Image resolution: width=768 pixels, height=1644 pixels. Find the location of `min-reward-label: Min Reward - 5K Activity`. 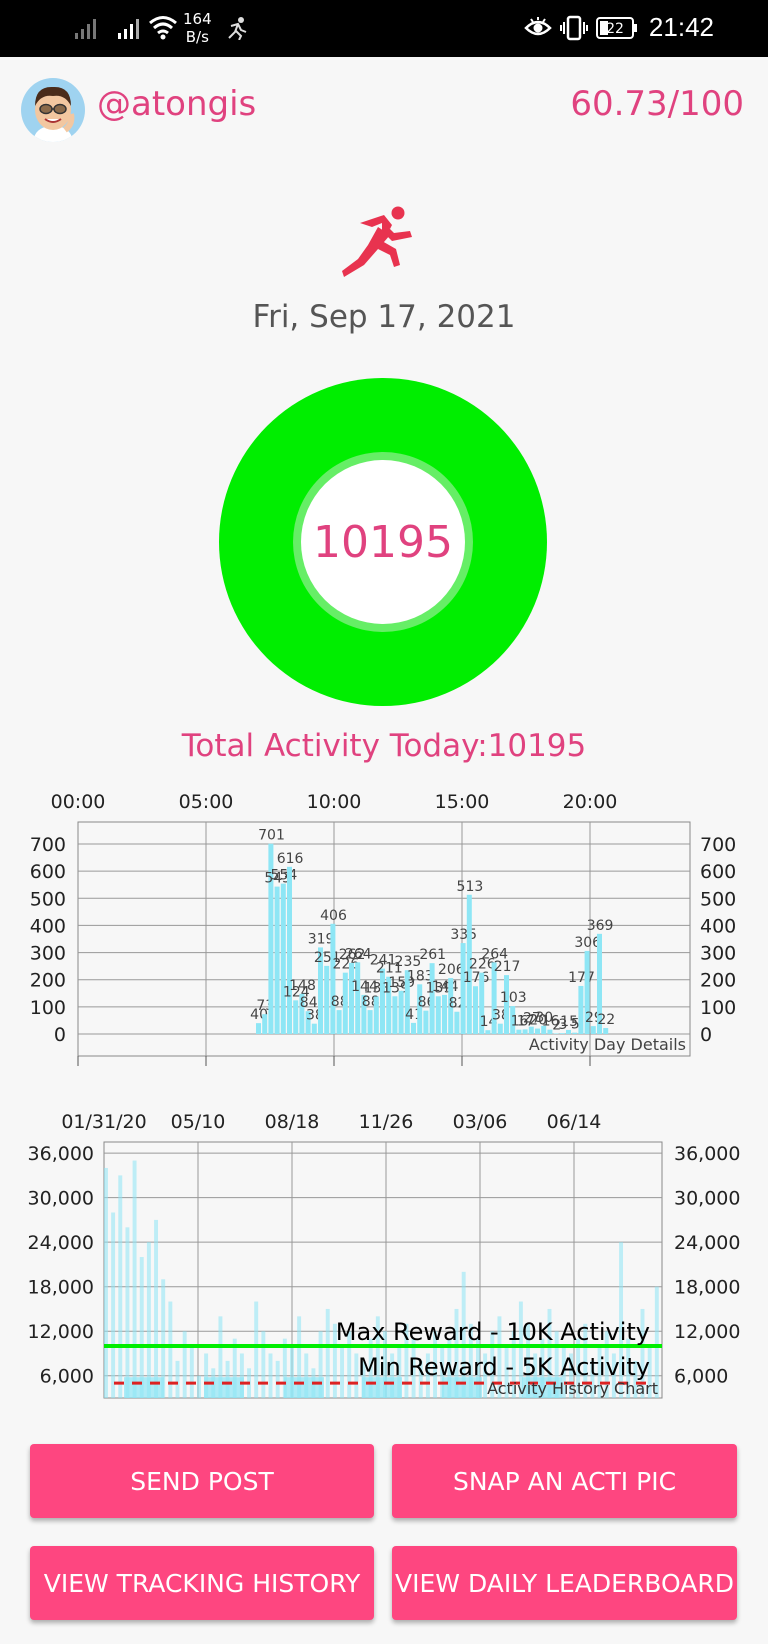

min-reward-label: Min Reward - 5K Activity is located at coordinates (504, 1367).